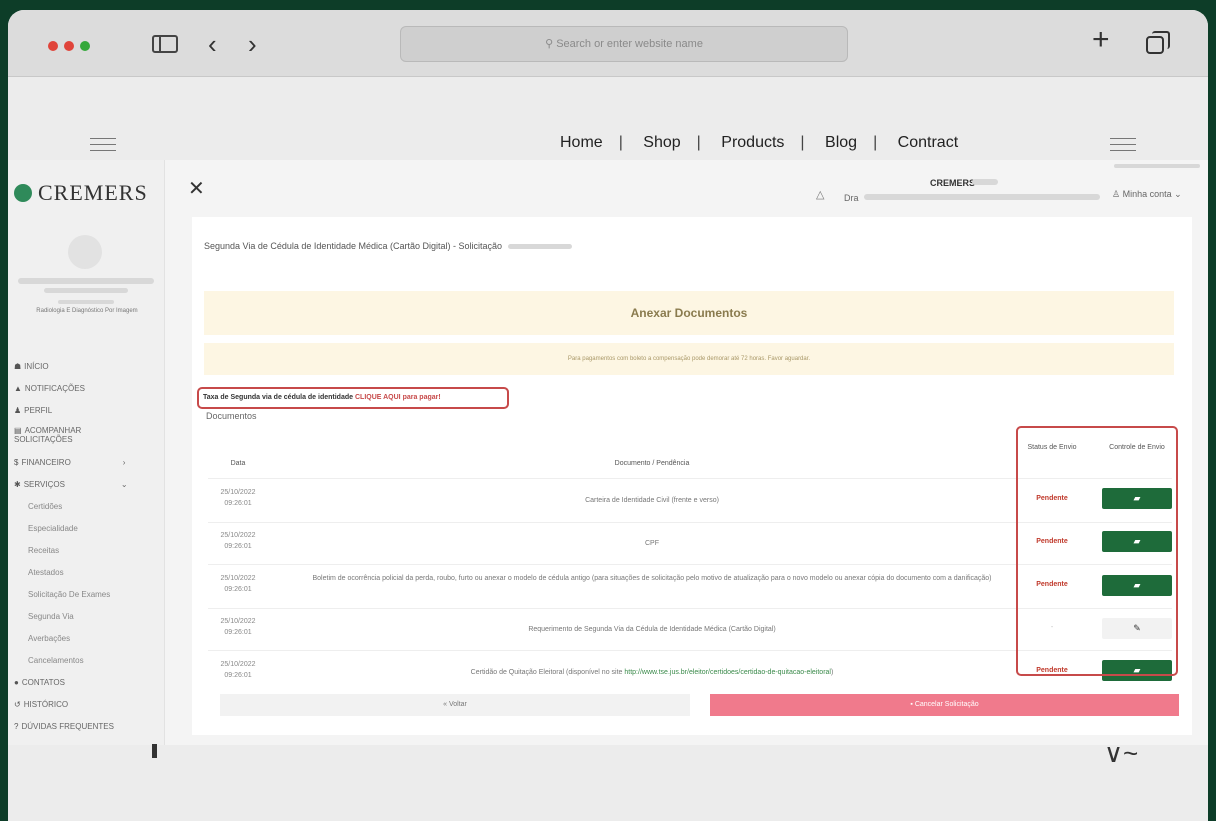  Describe the element at coordinates (212, 44) in the screenshot. I see `back-icon: ‹` at that location.